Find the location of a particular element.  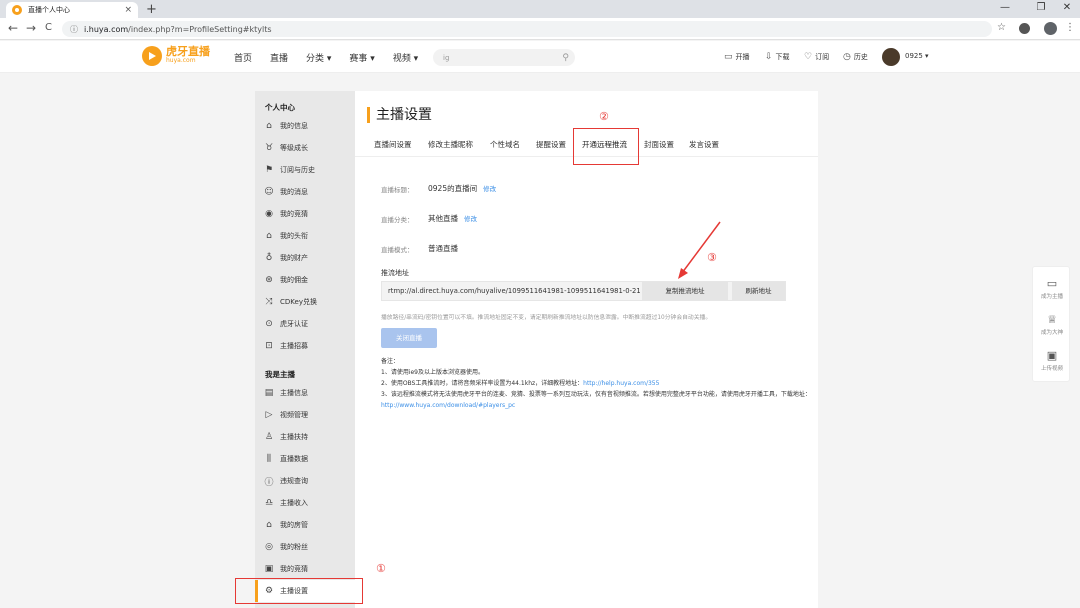

sidebar-item-my-guesses: ◉ 我的竞猜 is located at coordinates (285, 214).